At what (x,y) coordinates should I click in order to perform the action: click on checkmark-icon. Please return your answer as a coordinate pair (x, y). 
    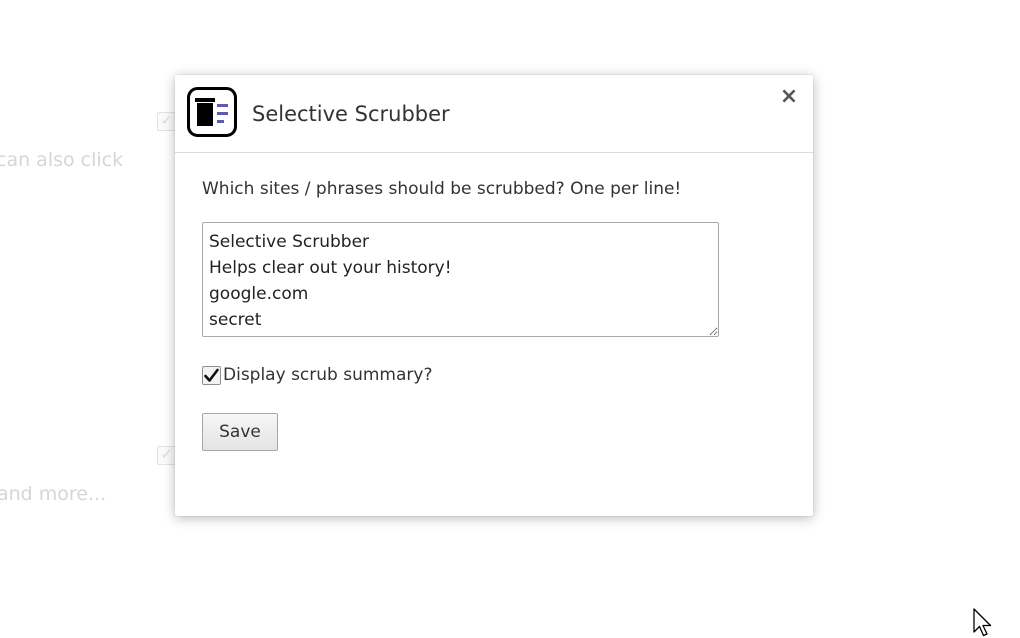
    Looking at the image, I should click on (211, 375).